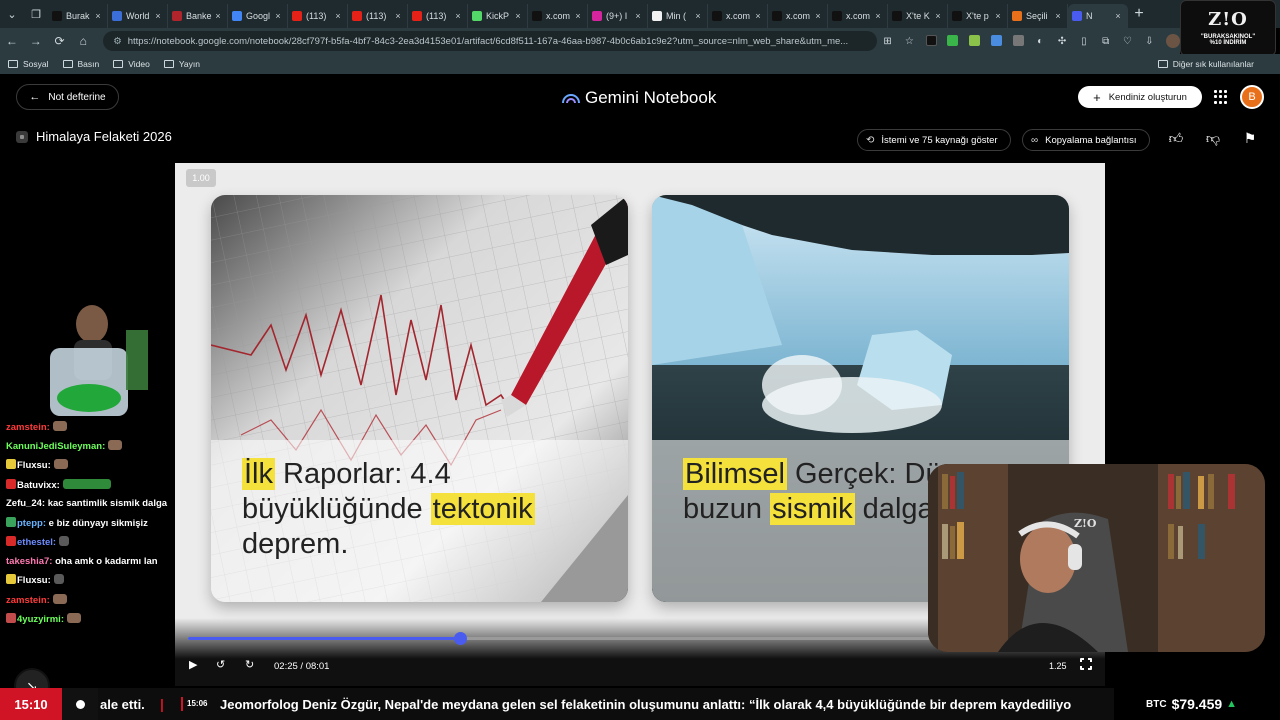 The height and width of the screenshot is (720, 1280). Describe the element at coordinates (1098, 16) in the screenshot. I see `browser-tab: N ×` at that location.